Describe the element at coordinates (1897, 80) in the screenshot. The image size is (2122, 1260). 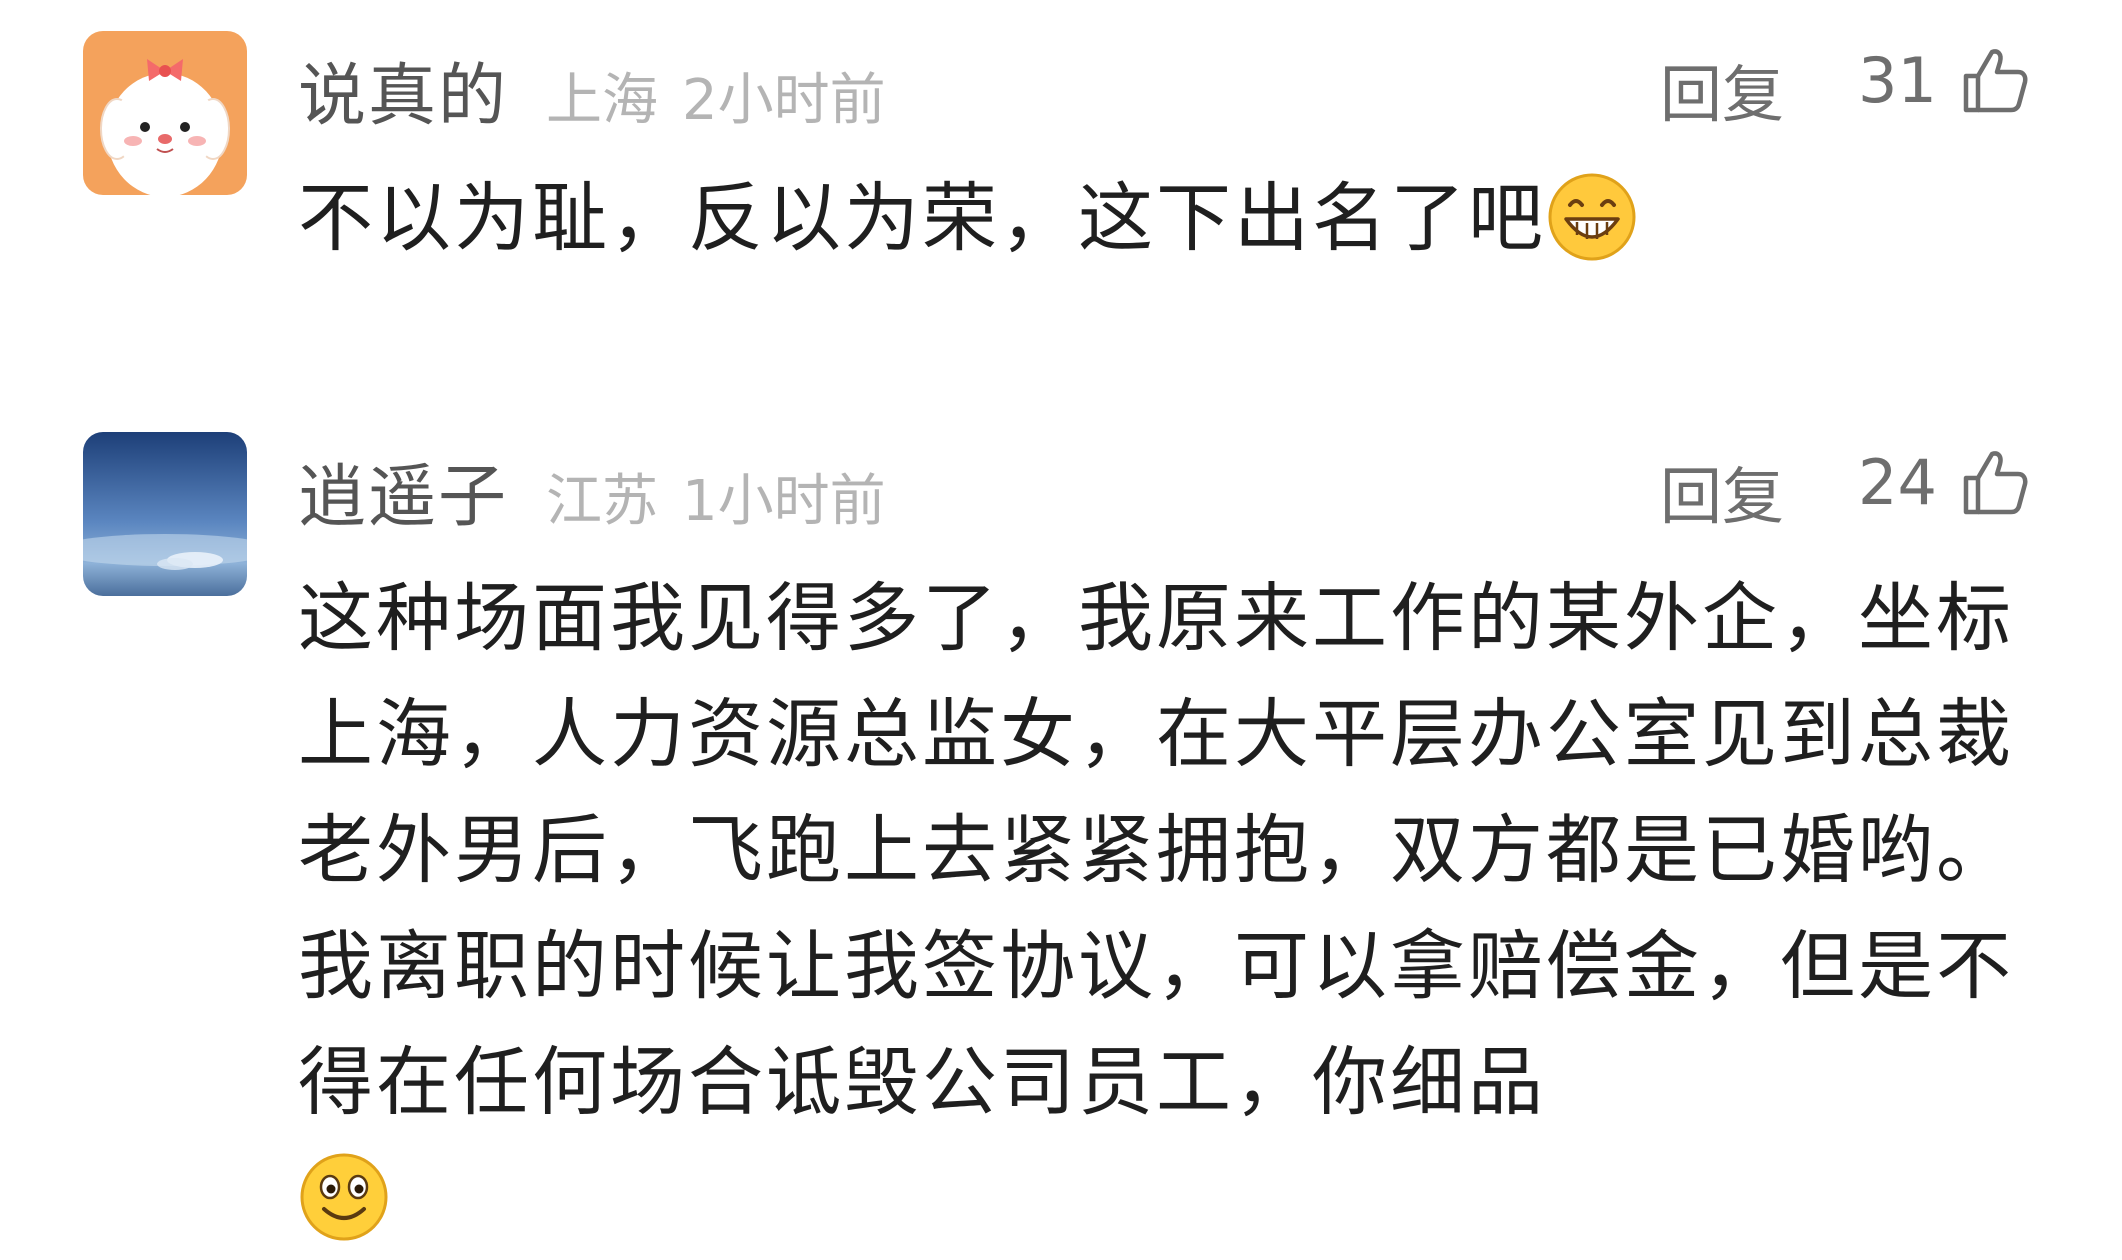
I see `like-count: 31` at that location.